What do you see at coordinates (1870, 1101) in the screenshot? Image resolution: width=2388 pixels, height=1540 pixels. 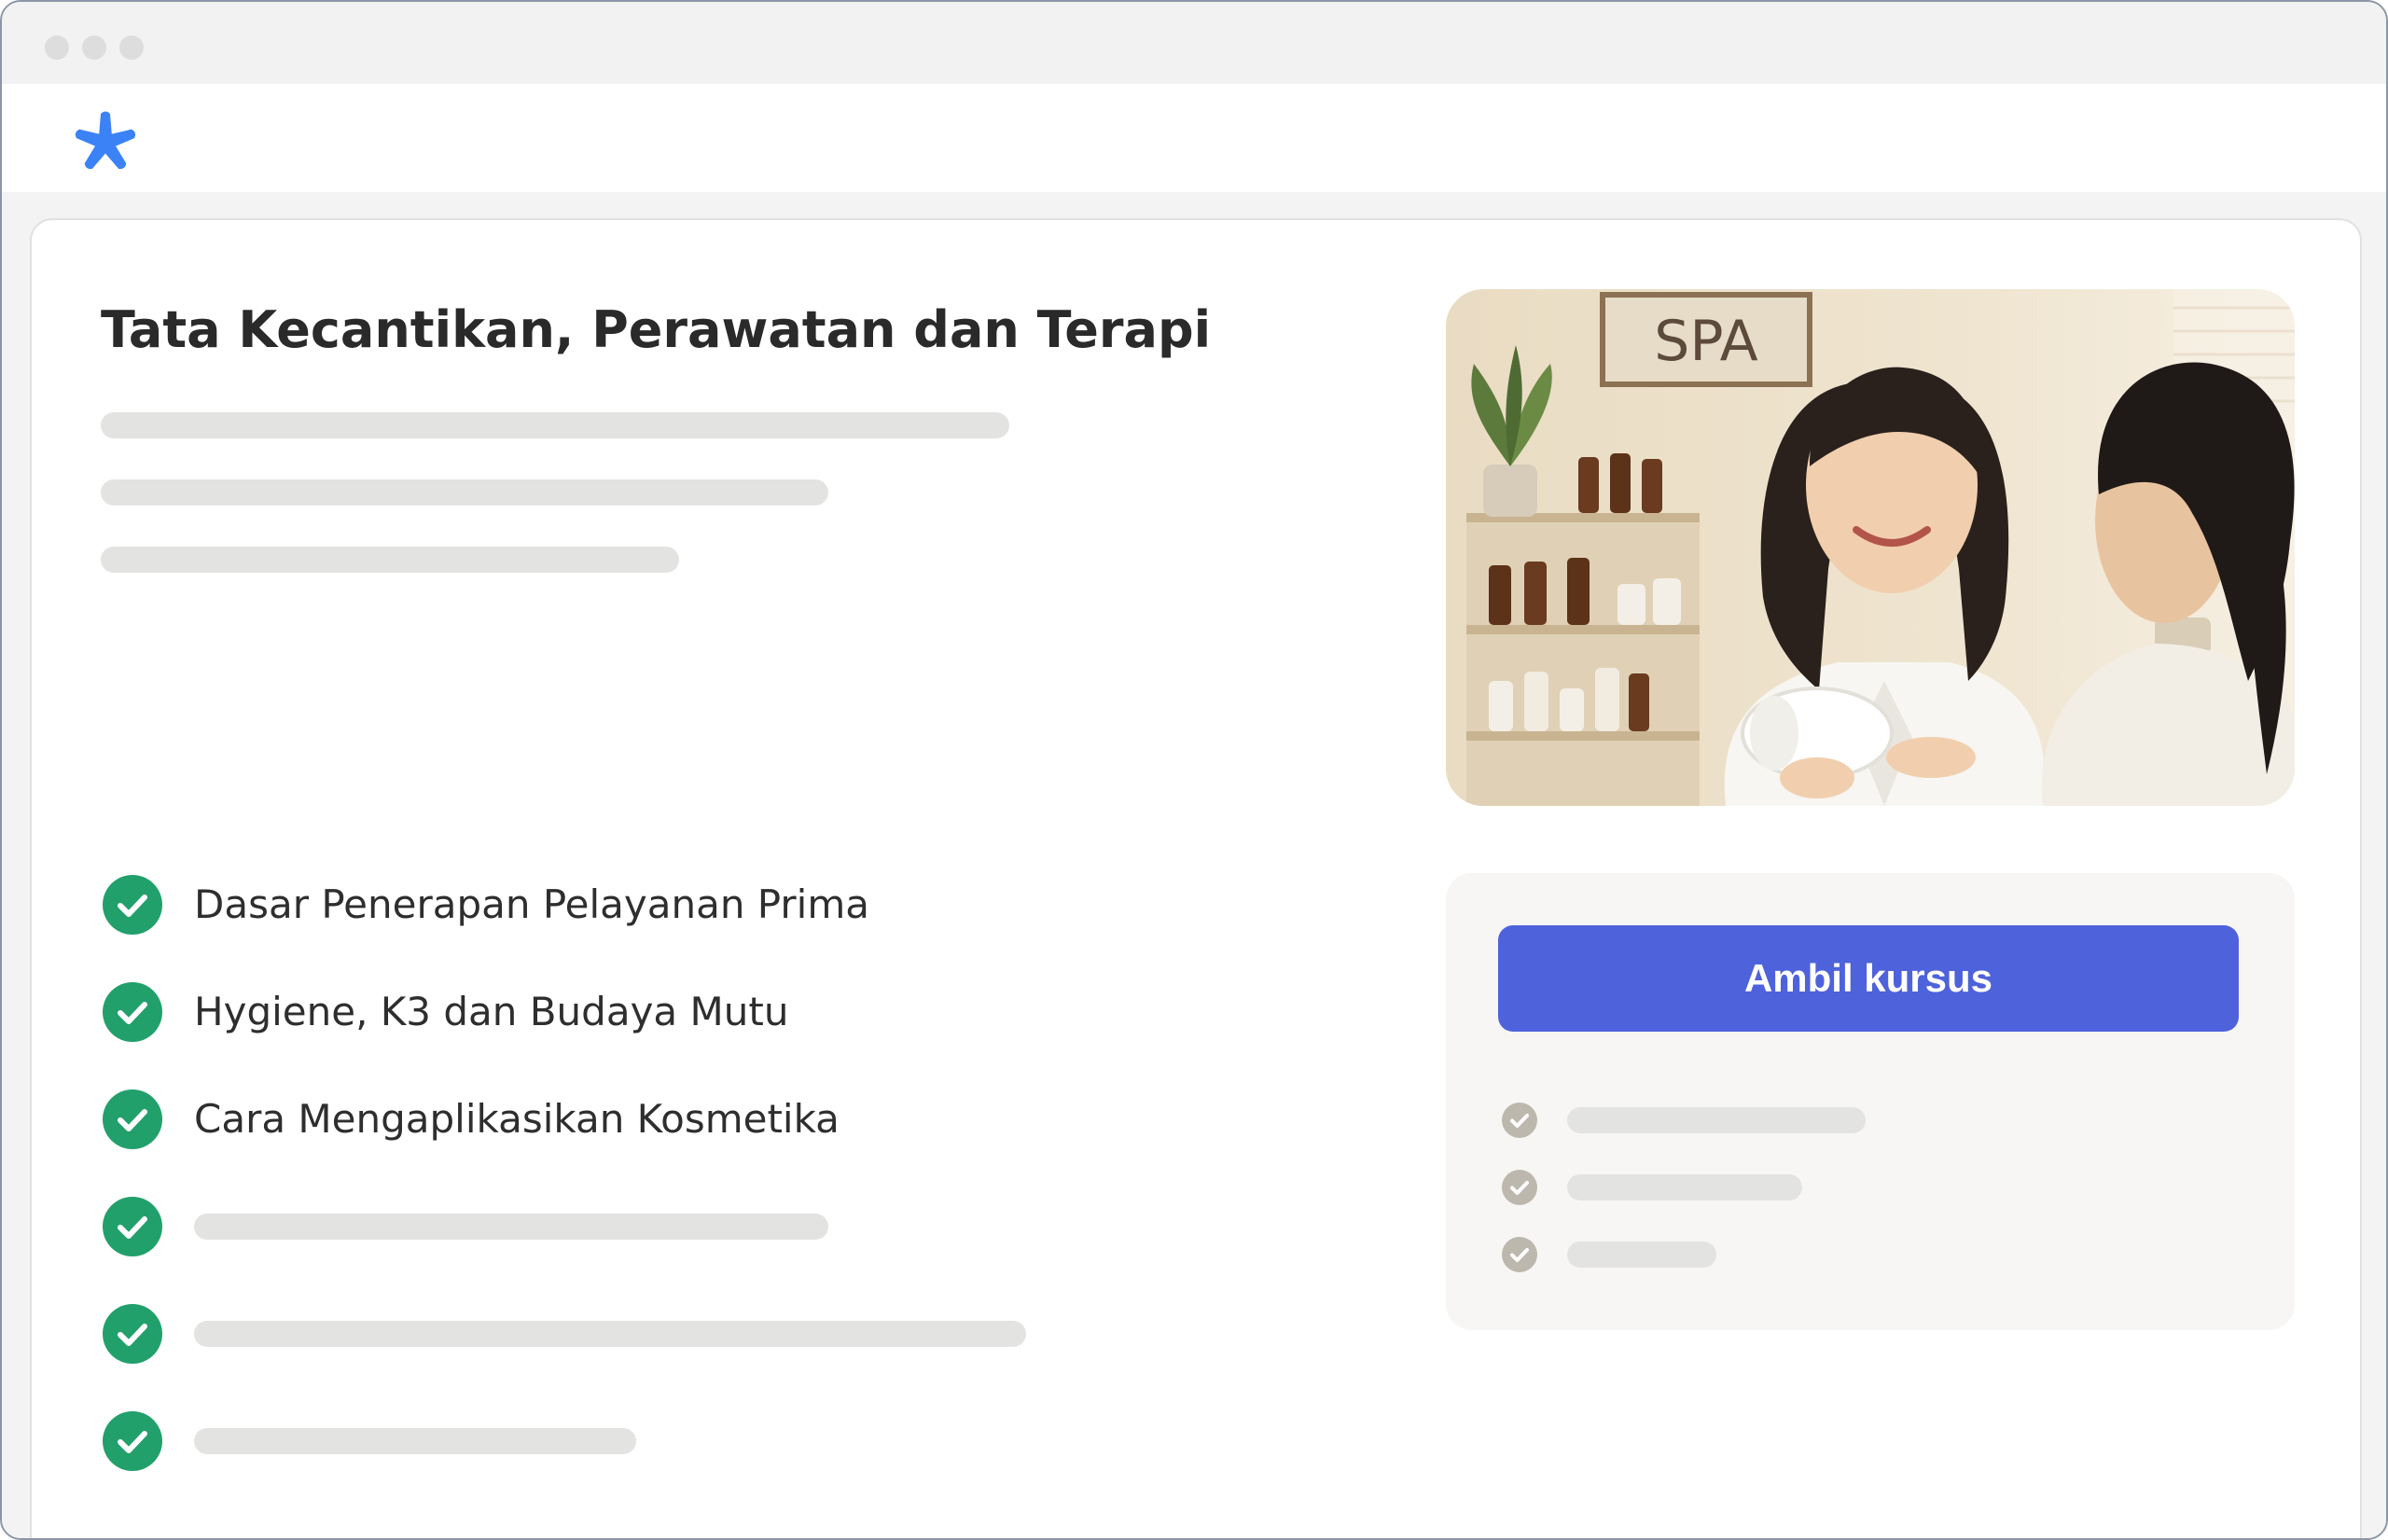 I see `enroll-panel: Ambil kursus` at bounding box center [1870, 1101].